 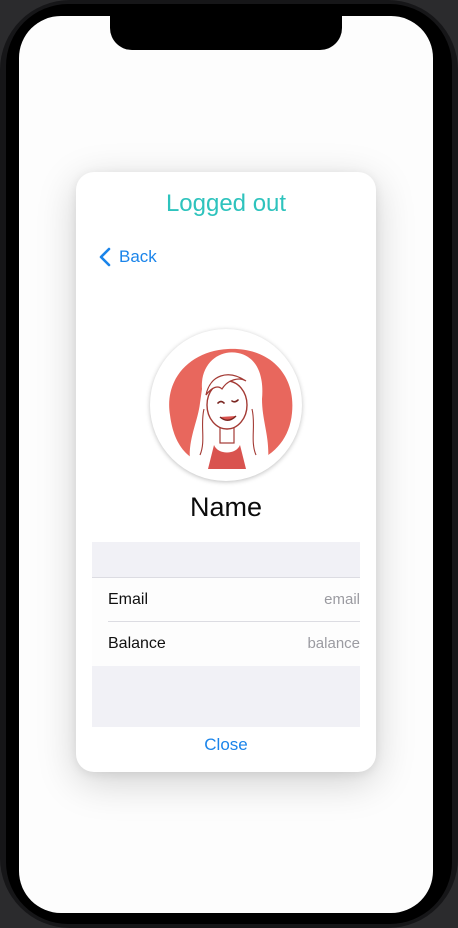 I want to click on back-button: Back, so click(x=127, y=257).